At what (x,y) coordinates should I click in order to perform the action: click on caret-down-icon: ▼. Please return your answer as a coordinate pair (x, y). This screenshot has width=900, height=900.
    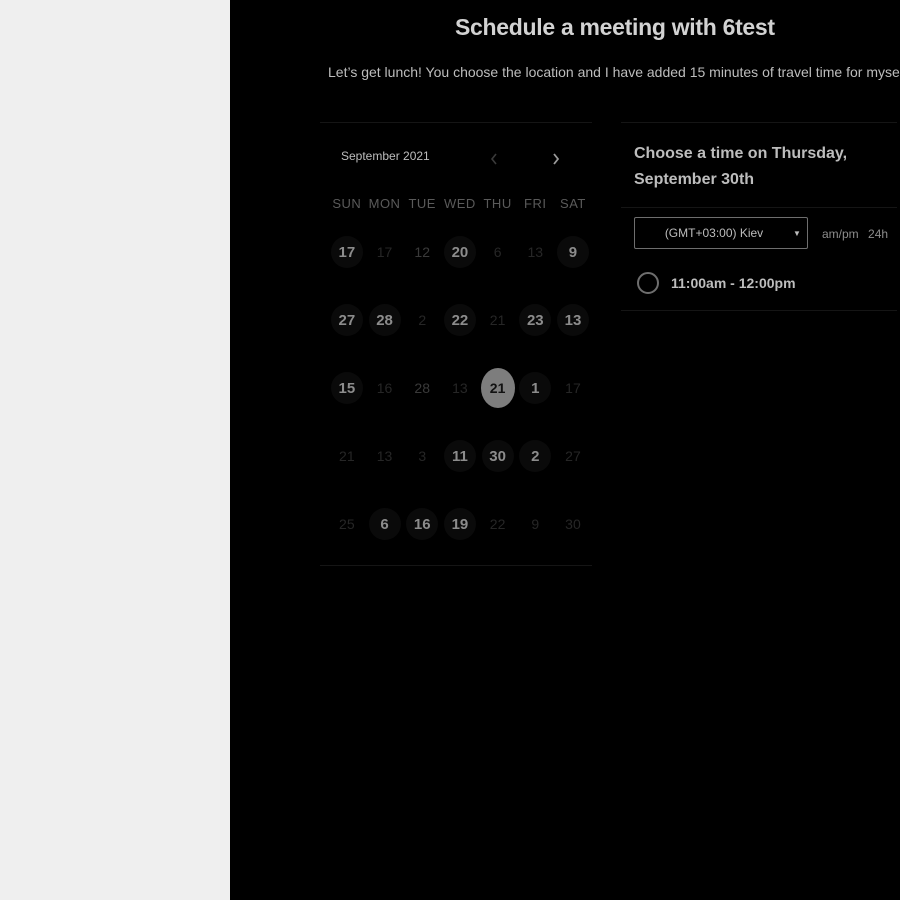
    Looking at the image, I should click on (797, 233).